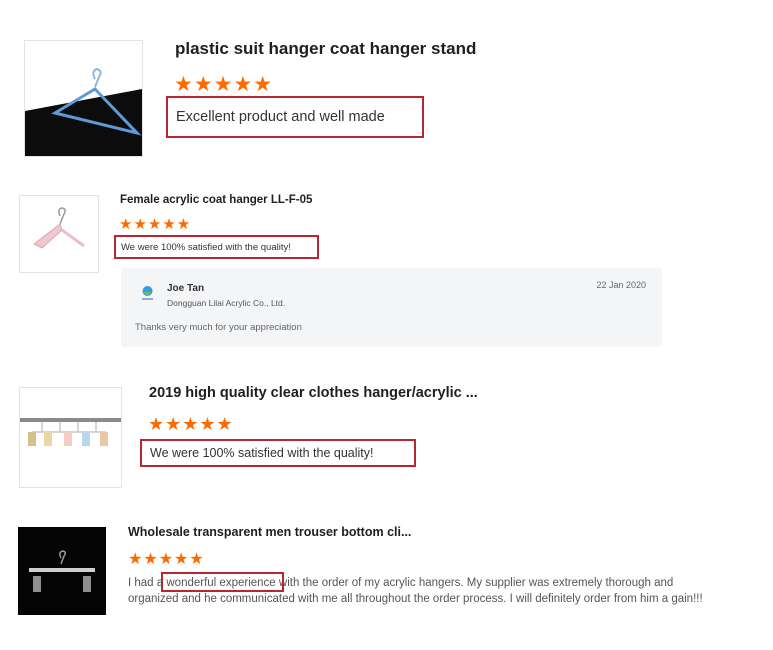  Describe the element at coordinates (218, 327) in the screenshot. I see `reply-message: Thanks very much for your appreciation` at that location.